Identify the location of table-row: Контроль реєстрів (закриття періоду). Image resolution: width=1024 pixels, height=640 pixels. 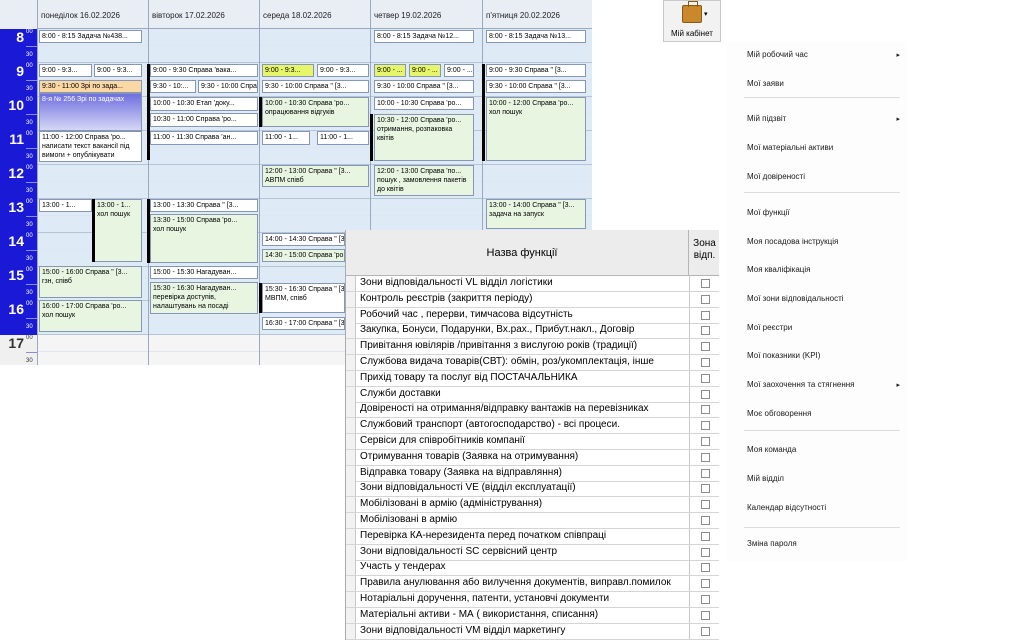
(532, 299).